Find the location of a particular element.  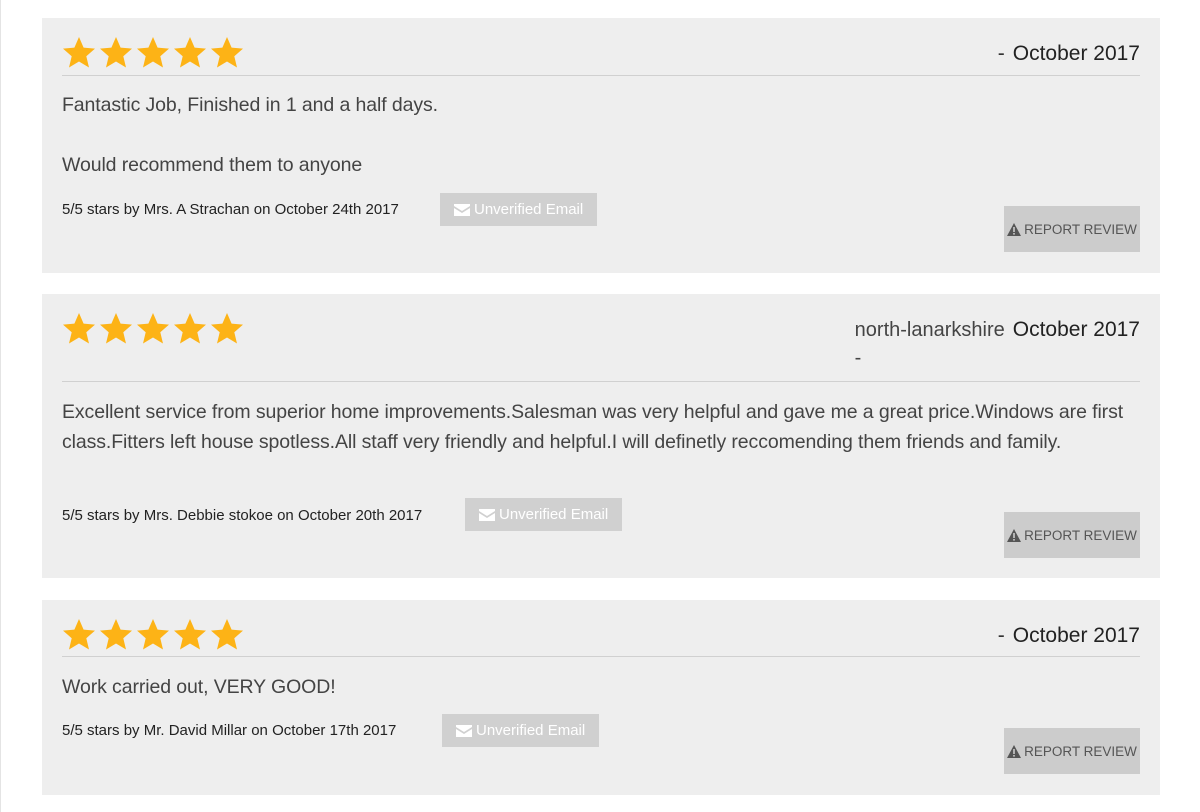

review-paragraph: Work carried out, VERY GOOD! is located at coordinates (199, 687).